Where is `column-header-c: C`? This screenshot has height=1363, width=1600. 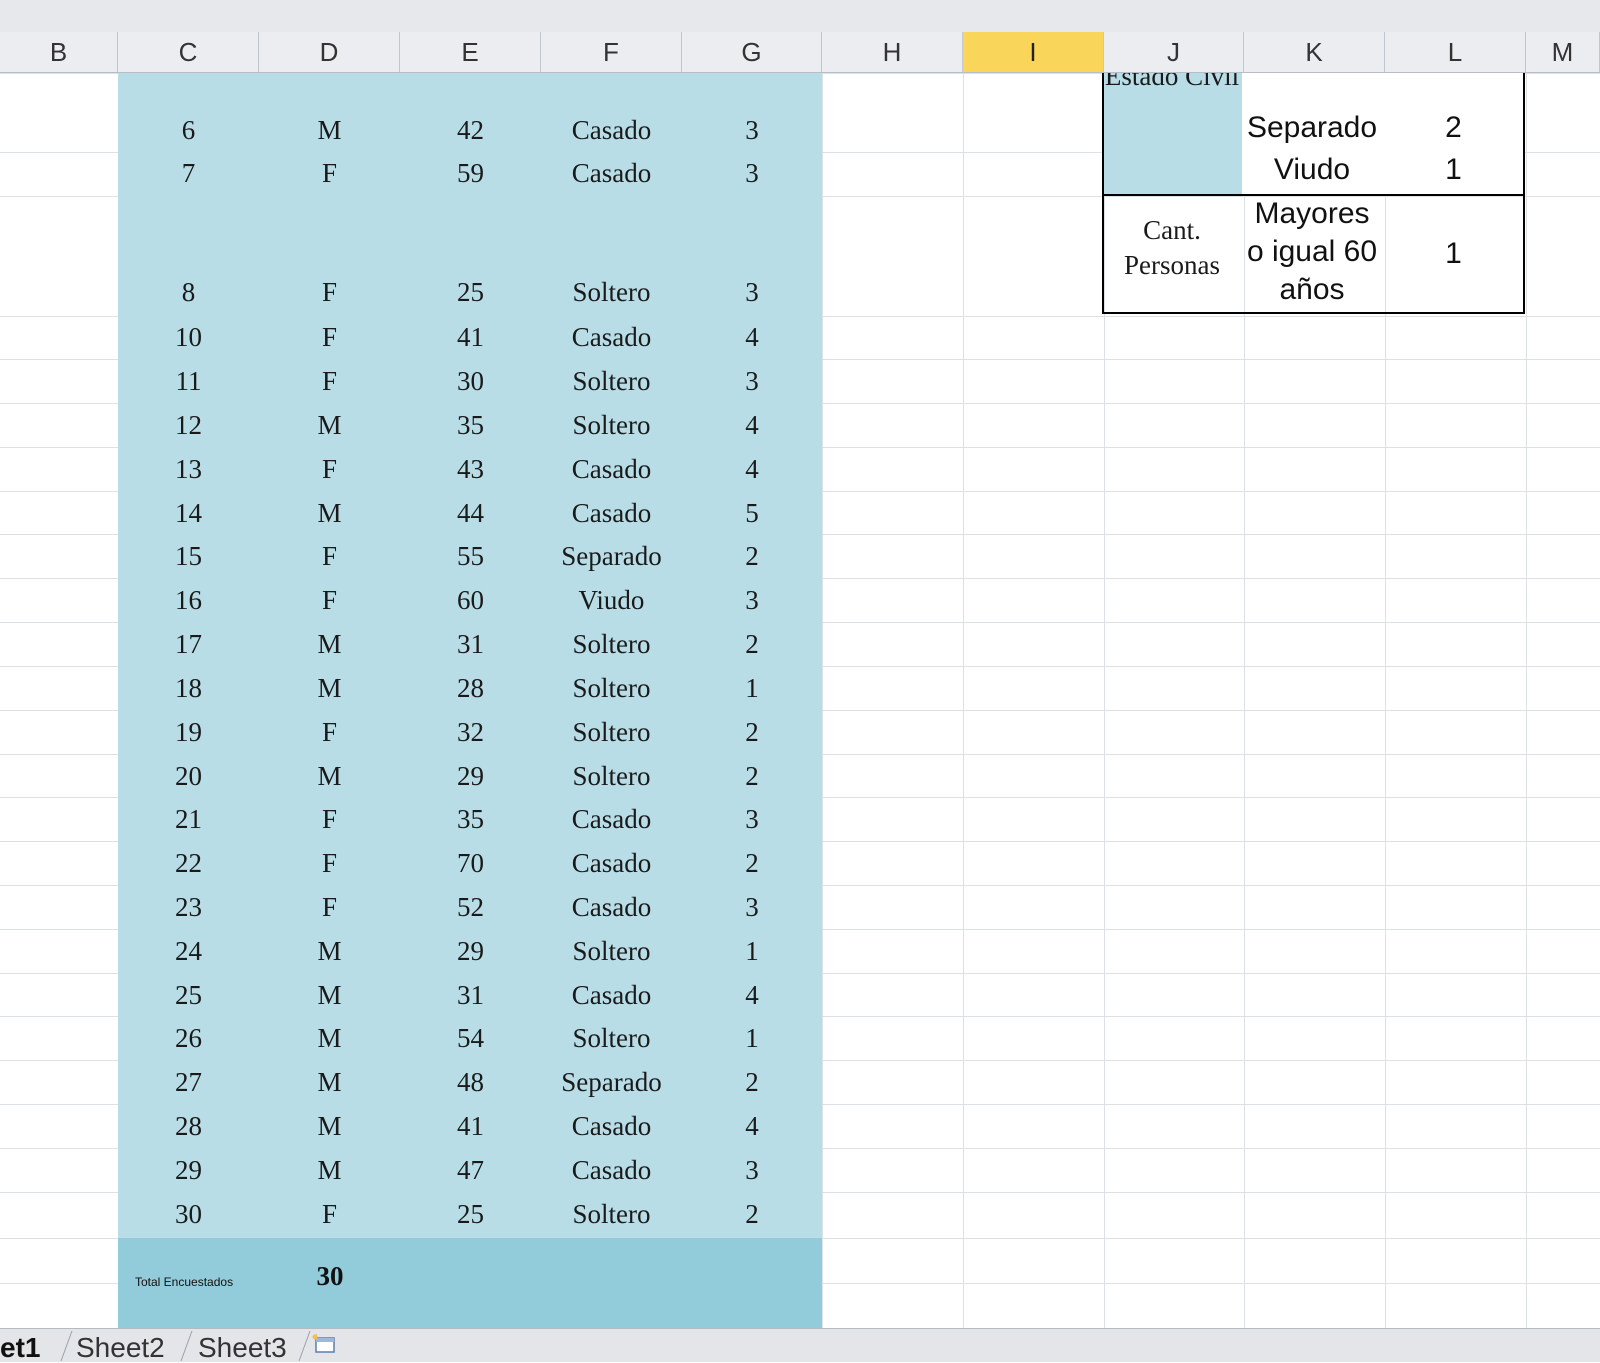 column-header-c: C is located at coordinates (188, 52).